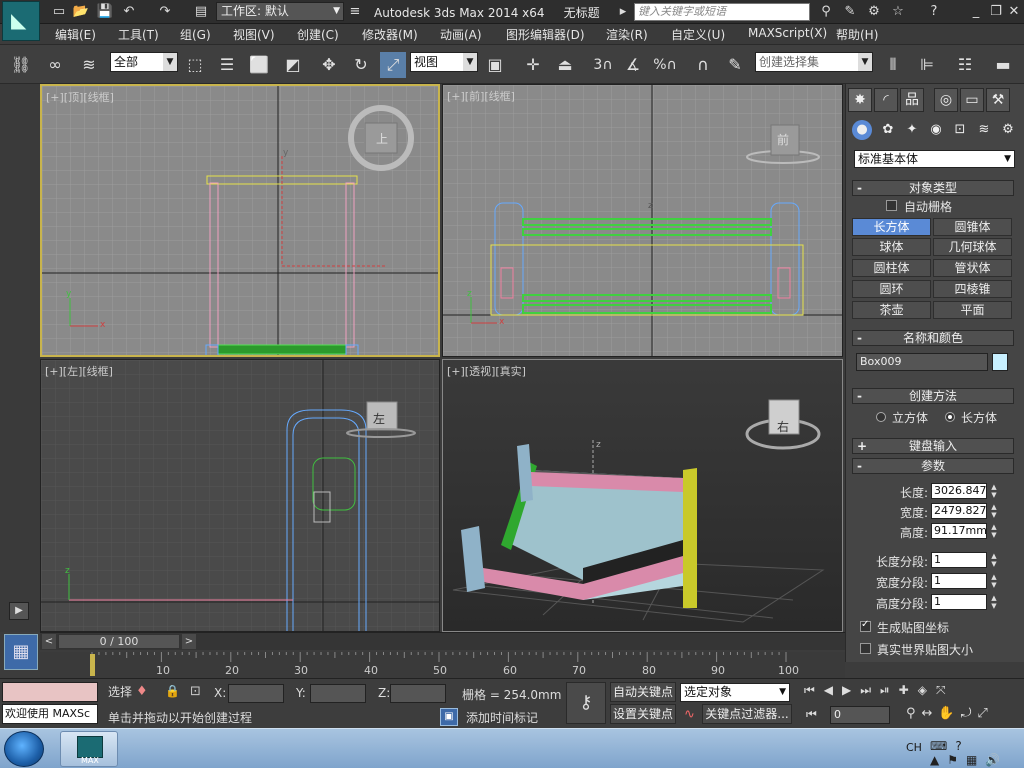  Describe the element at coordinates (1000, 362) in the screenshot. I see `object-color-swatch` at that location.